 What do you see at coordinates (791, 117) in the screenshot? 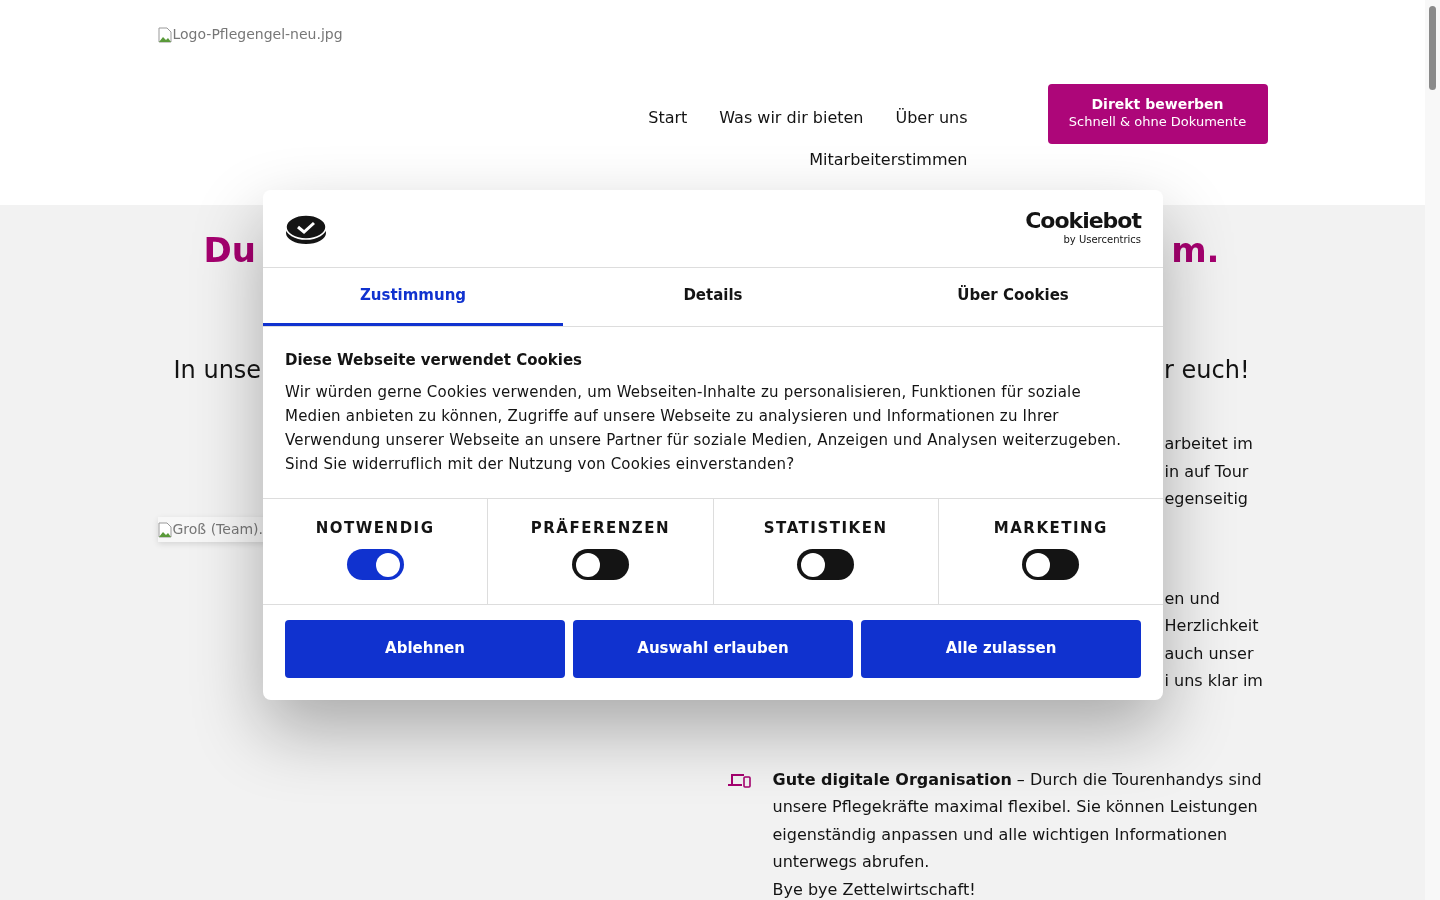
I see `nav-link: Was wir dir bieten` at bounding box center [791, 117].